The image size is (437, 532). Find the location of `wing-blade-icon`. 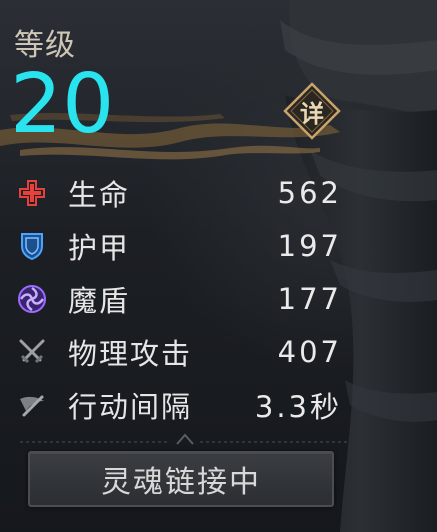

wing-blade-icon is located at coordinates (32, 405).